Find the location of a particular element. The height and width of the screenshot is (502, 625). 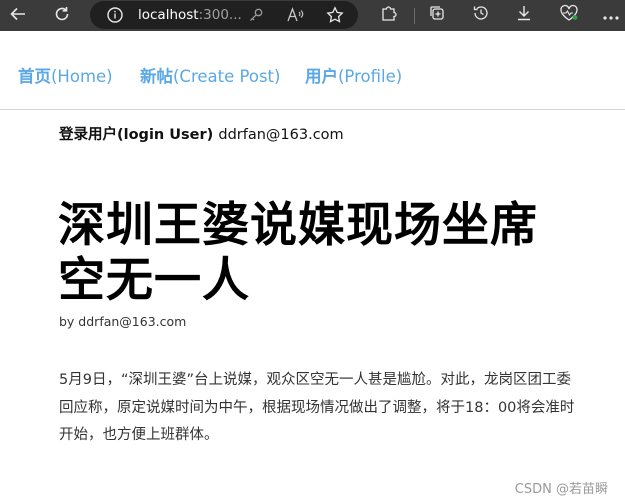

nav-home-link: 首页(Home) is located at coordinates (65, 75).